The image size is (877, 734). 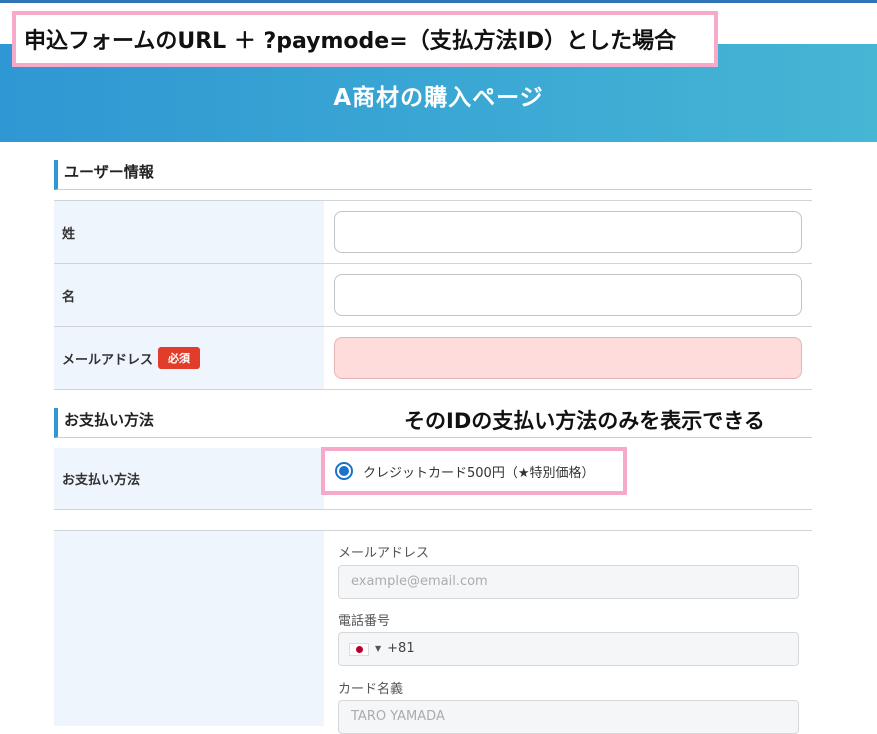 I want to click on payment-method-label: お支払い方法, so click(x=189, y=478).